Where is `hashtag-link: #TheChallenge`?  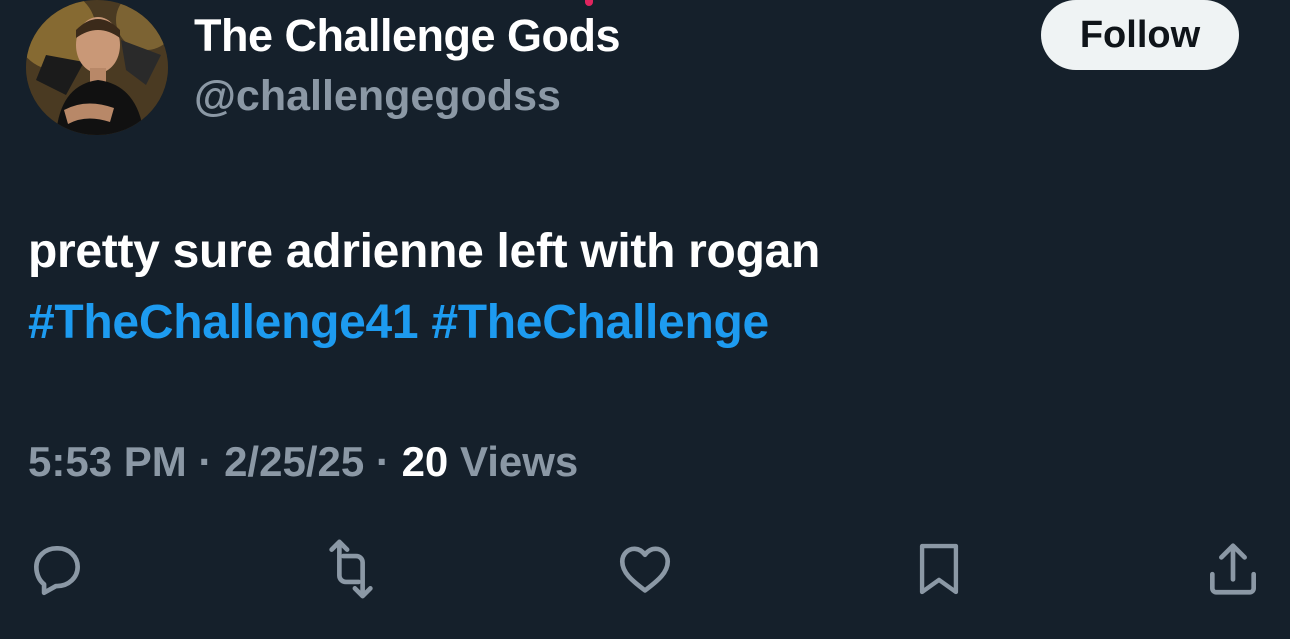
hashtag-link: #TheChallenge is located at coordinates (600, 322).